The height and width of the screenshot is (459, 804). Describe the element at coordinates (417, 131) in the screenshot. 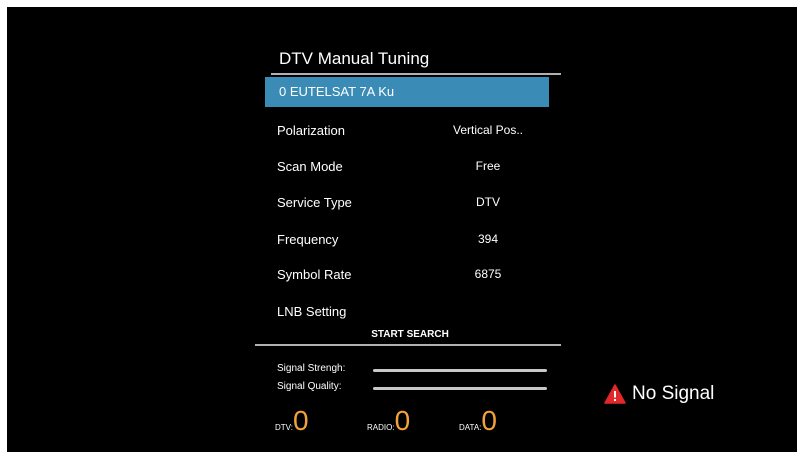

I see `polarization-row: Polarization Vertical Pos..` at that location.